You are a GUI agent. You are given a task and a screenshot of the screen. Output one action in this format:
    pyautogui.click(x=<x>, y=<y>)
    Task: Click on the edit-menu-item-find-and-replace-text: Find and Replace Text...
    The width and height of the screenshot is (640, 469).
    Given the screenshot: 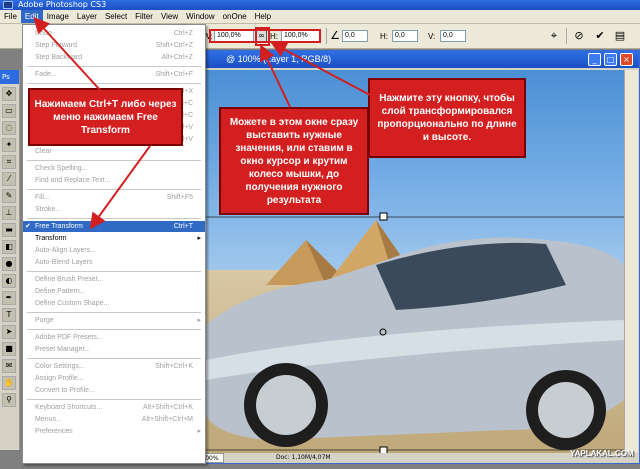 What is the action you would take?
    pyautogui.click(x=114, y=180)
    